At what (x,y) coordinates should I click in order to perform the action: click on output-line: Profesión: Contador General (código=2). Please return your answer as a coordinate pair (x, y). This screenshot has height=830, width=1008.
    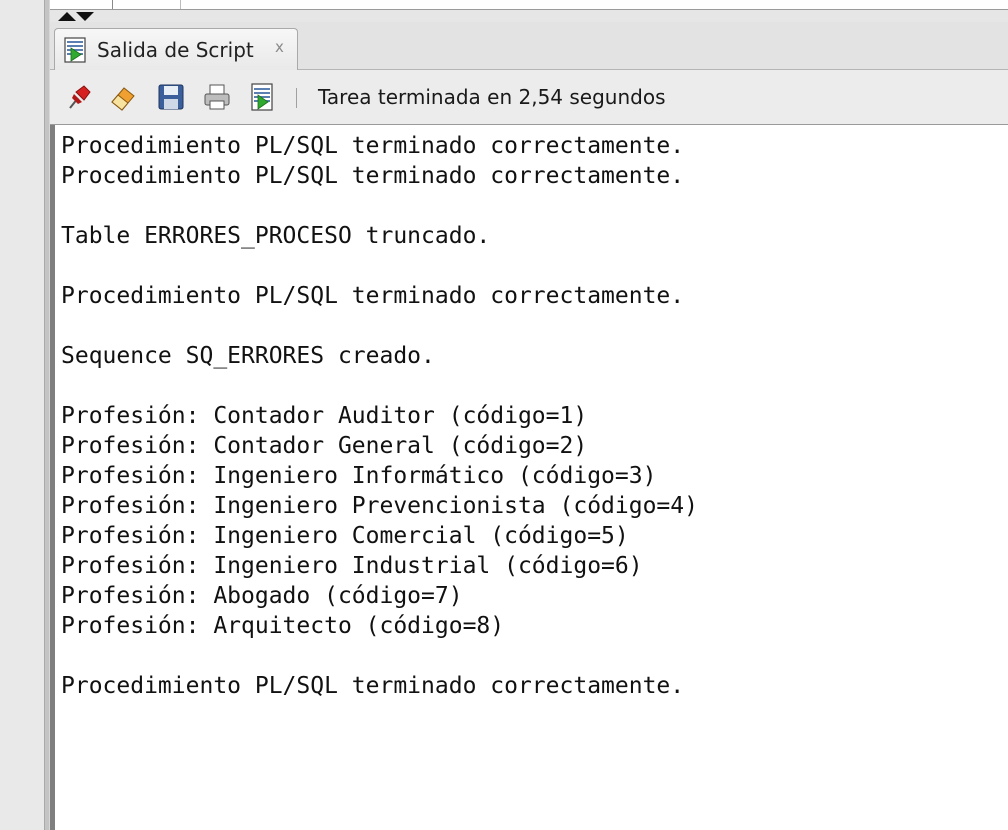
    Looking at the image, I should click on (324, 446).